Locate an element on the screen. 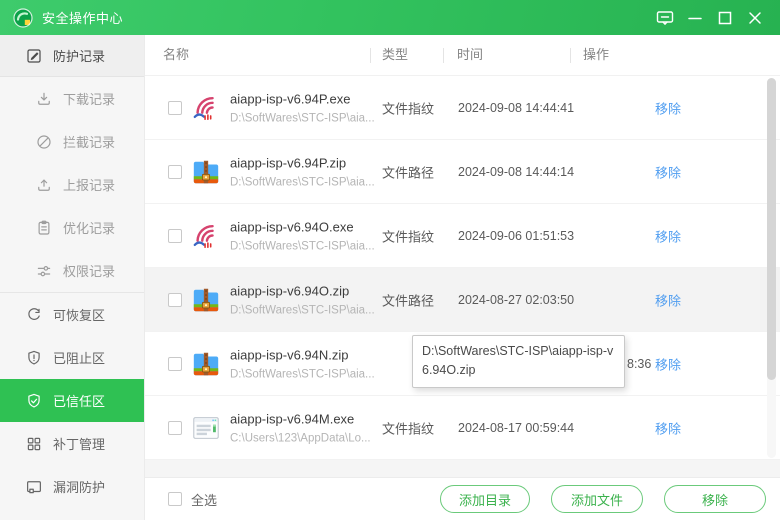  sidebar-item-vulnerability-protection: 漏洞防护 is located at coordinates (72, 486).